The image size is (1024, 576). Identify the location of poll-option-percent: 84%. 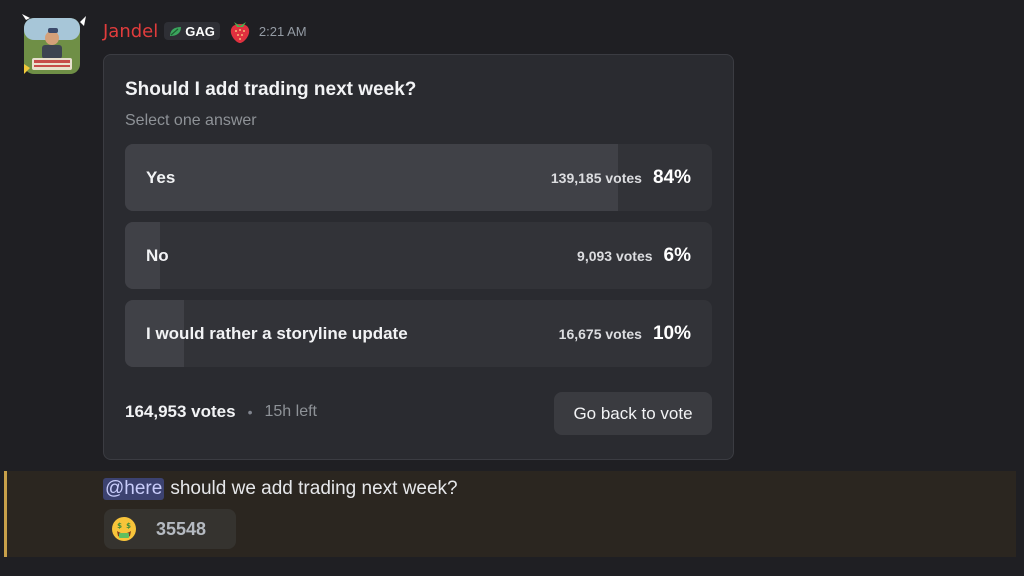
(671, 177).